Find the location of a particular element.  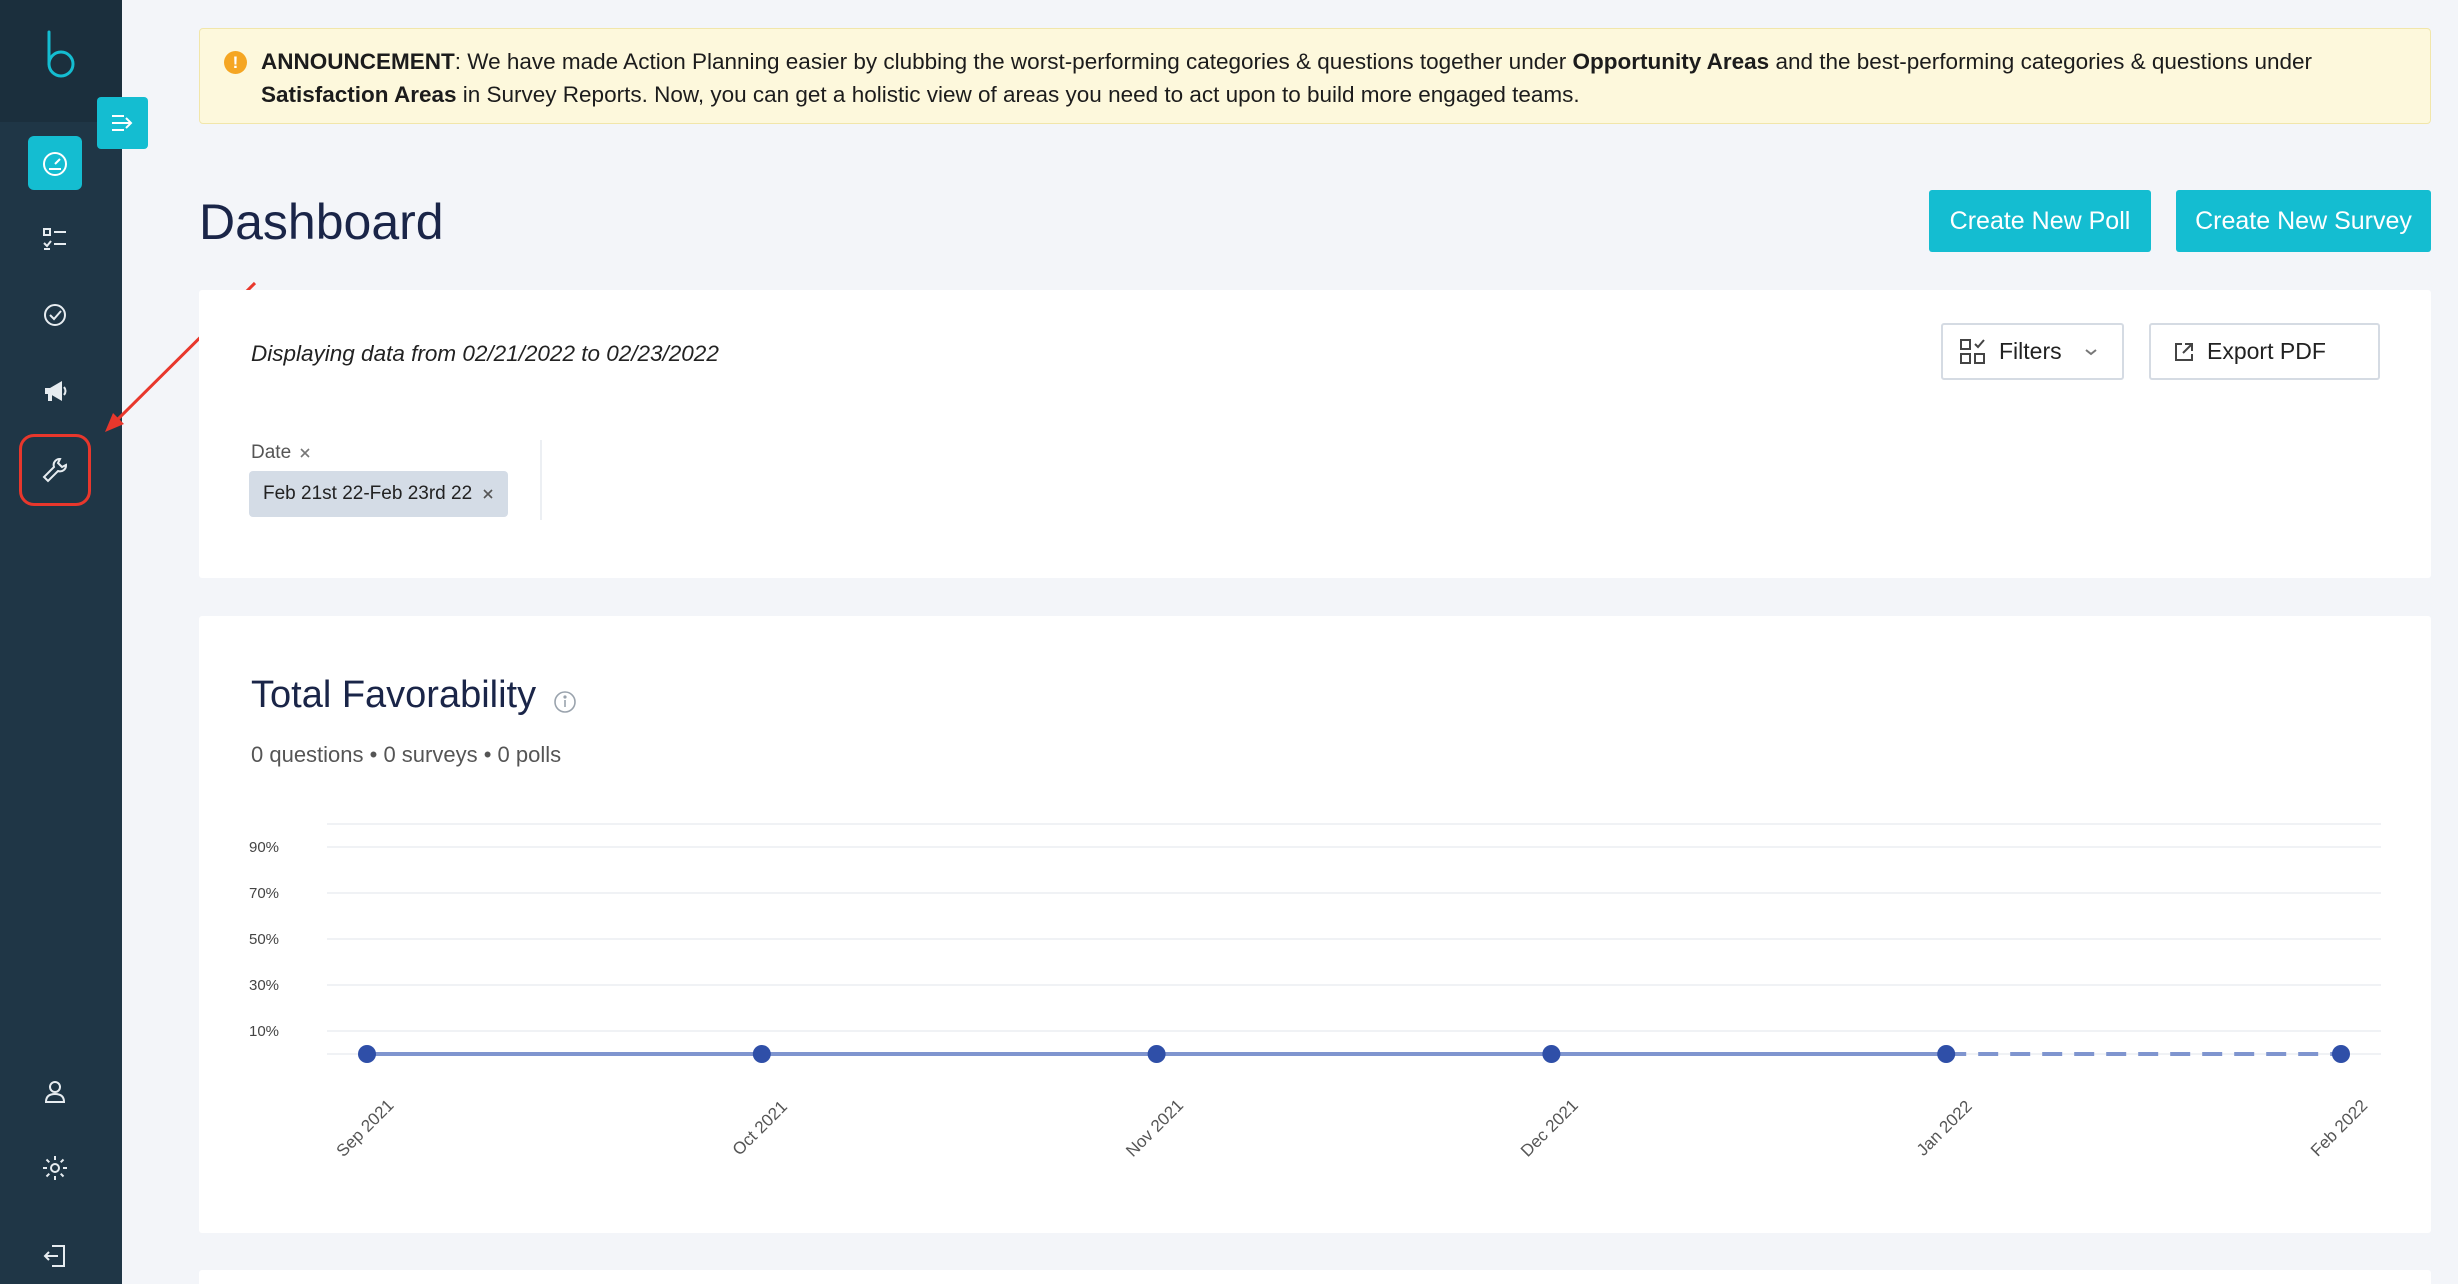

chevron-down-icon is located at coordinates (2091, 351).